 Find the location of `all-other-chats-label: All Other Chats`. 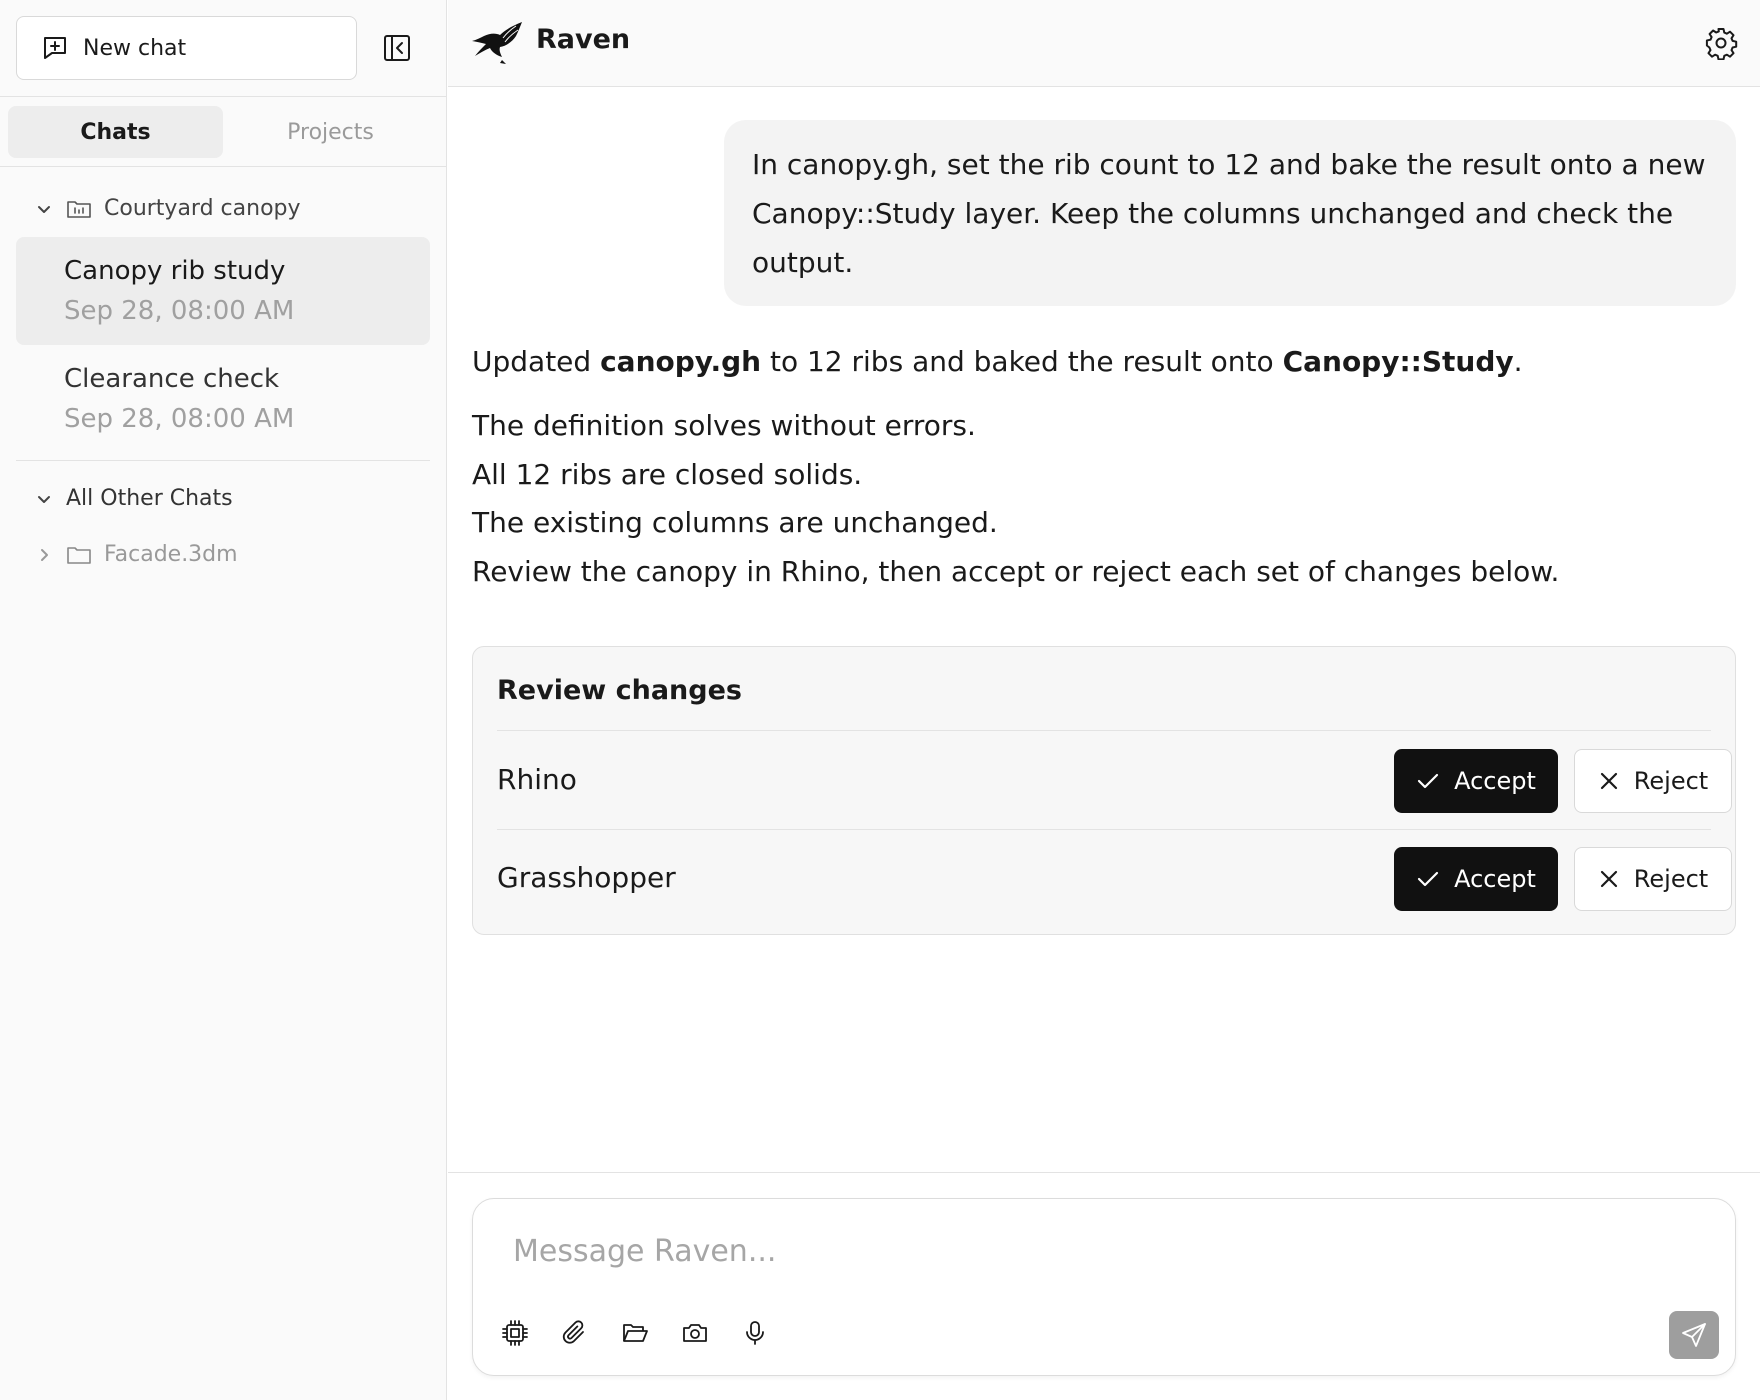

all-other-chats-label: All Other Chats is located at coordinates (149, 498).